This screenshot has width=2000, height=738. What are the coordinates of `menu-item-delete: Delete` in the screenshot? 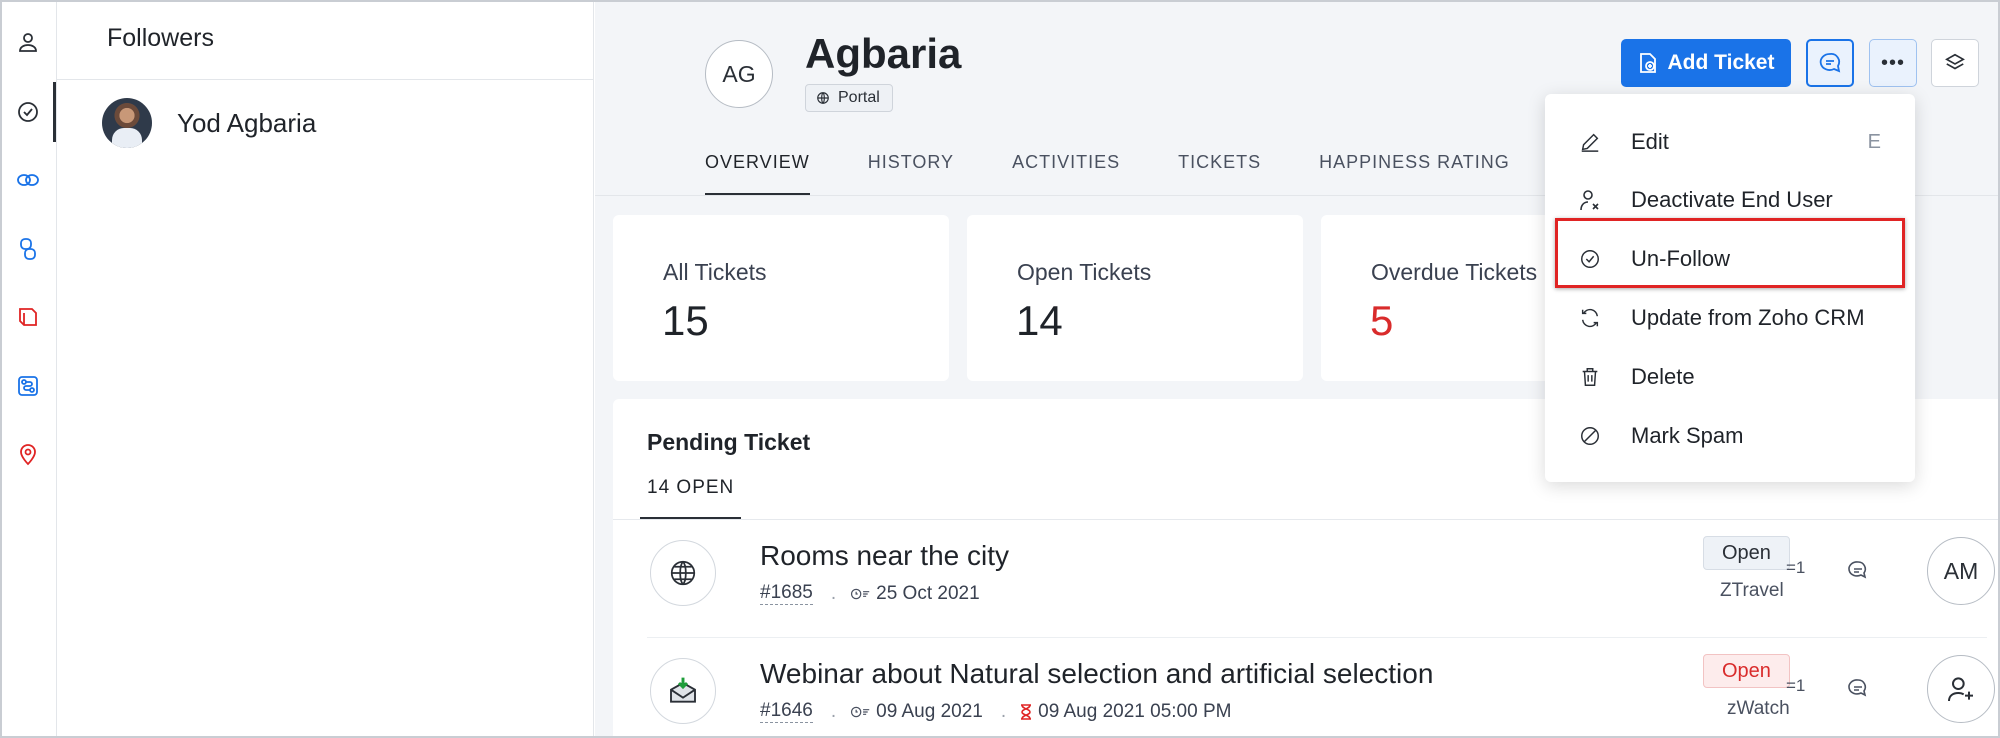 It's located at (1730, 377).